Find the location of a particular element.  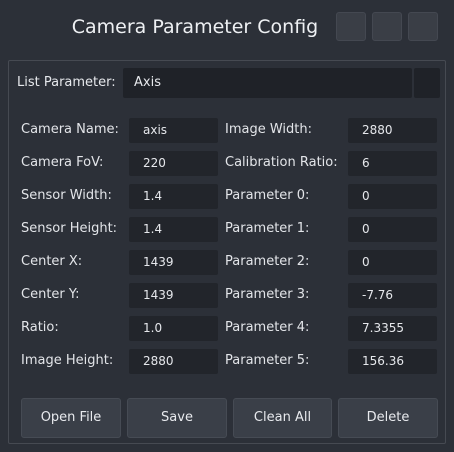

ratio-label: Ratio: is located at coordinates (40, 327).